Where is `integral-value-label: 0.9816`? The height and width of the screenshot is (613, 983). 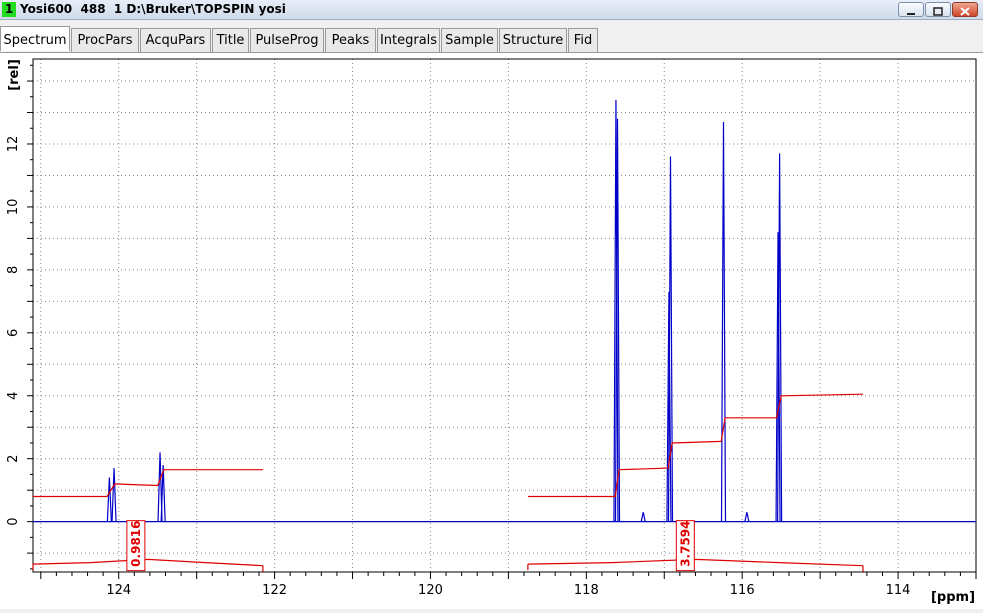
integral-value-label: 0.9816 is located at coordinates (136, 543).